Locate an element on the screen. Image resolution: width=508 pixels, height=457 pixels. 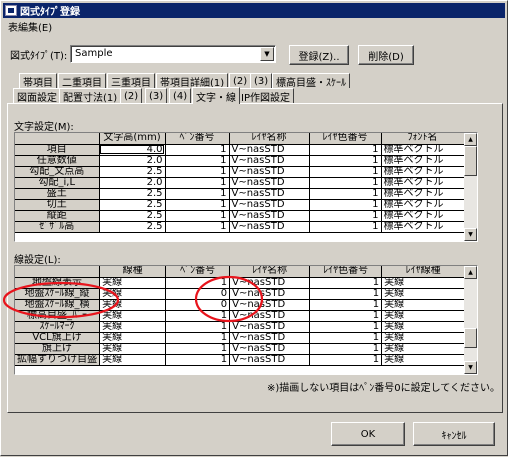
zushiki-type-select: Sample ▼ is located at coordinates (173, 54).